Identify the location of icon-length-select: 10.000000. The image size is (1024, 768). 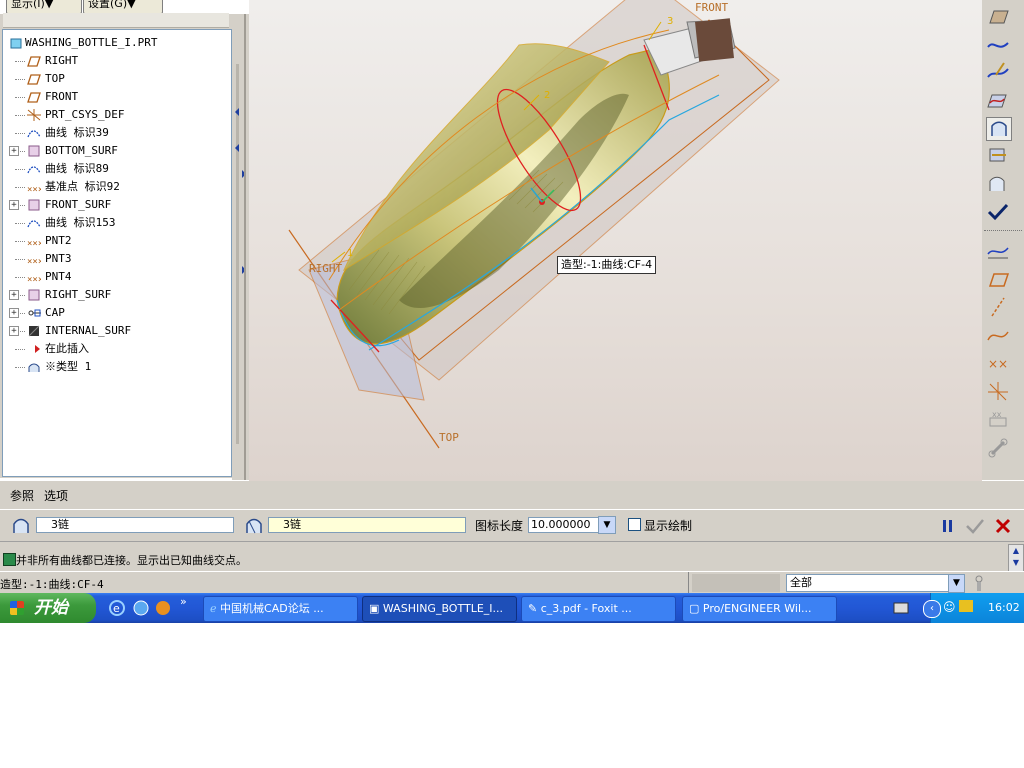
(566, 525).